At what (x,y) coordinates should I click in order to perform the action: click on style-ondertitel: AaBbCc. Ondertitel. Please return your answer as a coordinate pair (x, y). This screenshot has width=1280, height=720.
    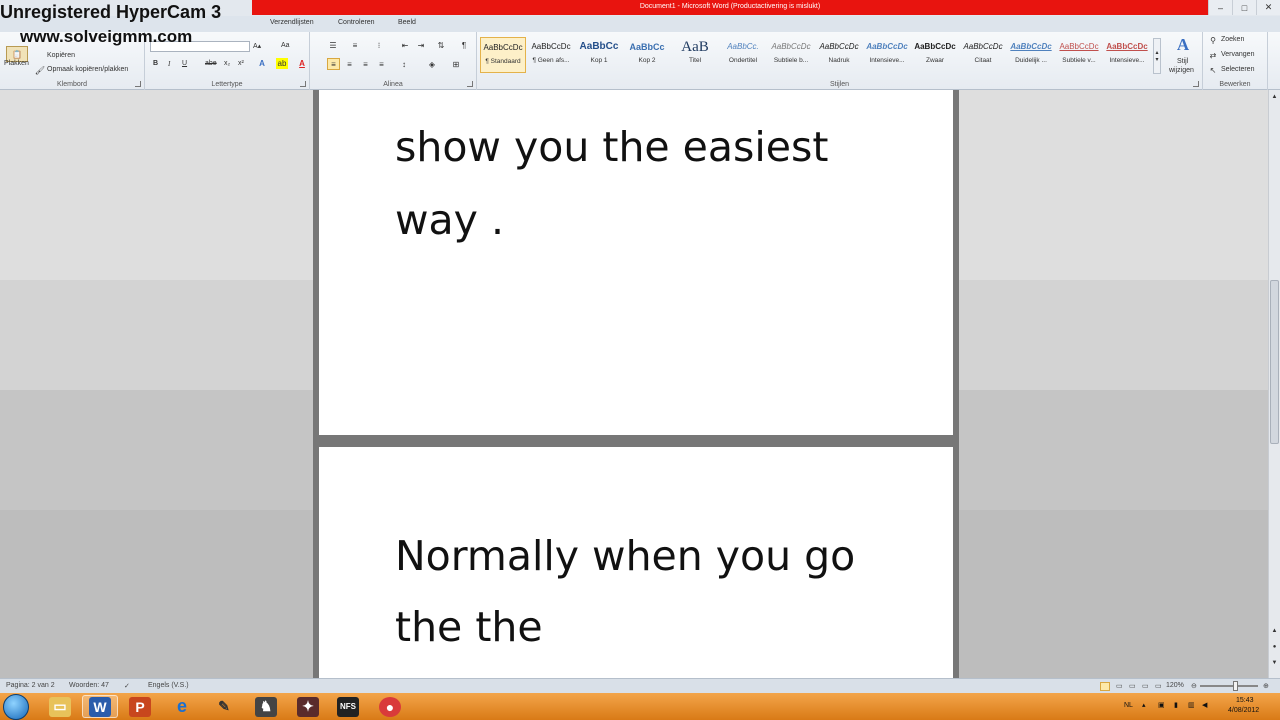
    Looking at the image, I should click on (743, 55).